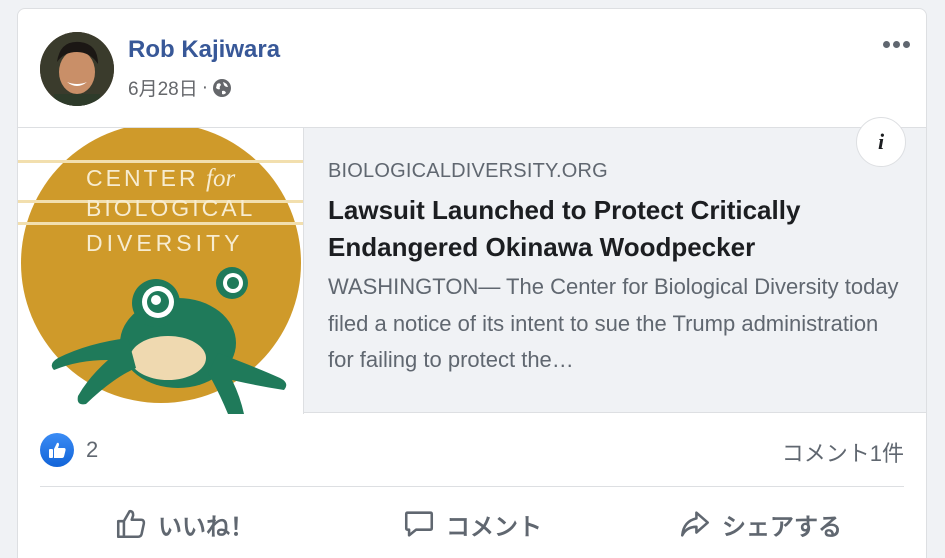 The width and height of the screenshot is (945, 558). I want to click on share-button: シェアする, so click(760, 524).